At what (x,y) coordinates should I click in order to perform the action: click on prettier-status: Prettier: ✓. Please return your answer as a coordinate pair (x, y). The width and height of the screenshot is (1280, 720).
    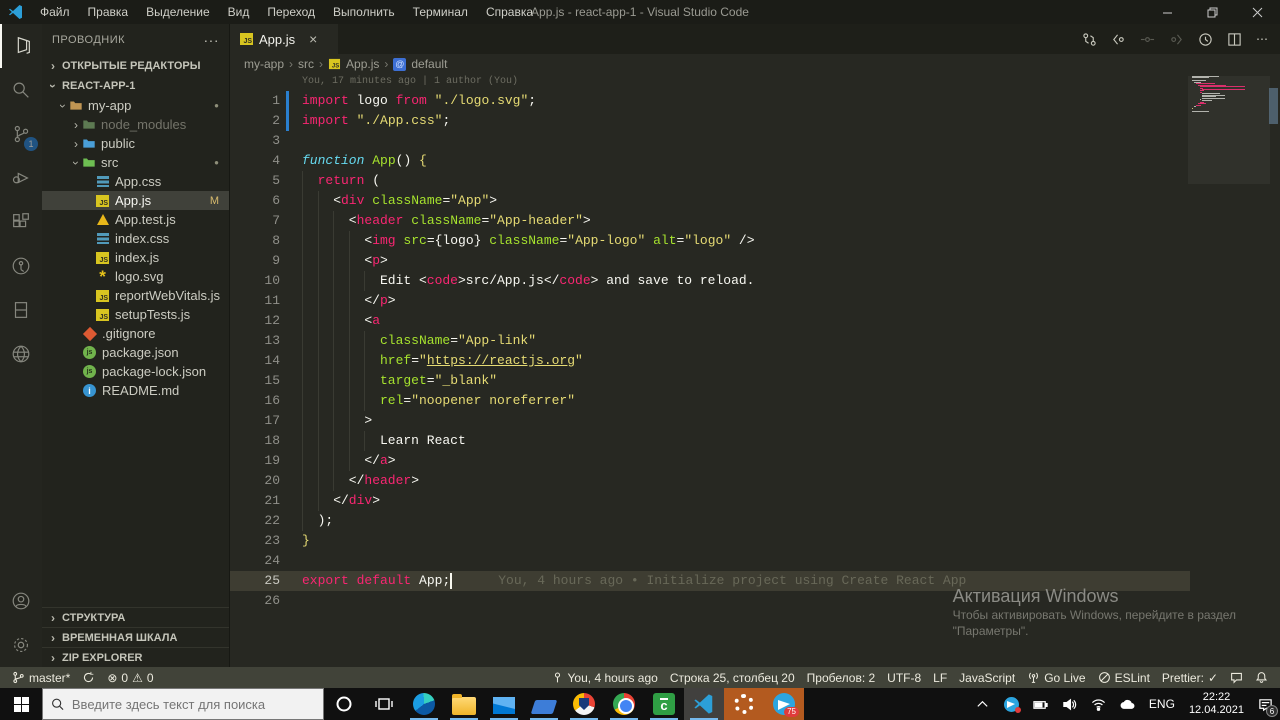
    Looking at the image, I should click on (1190, 677).